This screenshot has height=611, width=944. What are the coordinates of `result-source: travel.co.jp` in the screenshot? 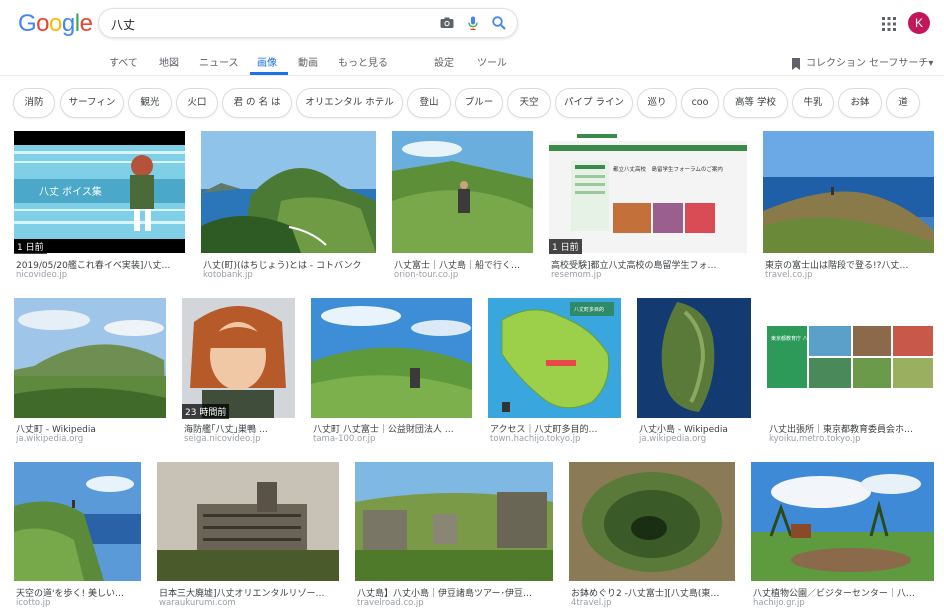 It's located at (789, 275).